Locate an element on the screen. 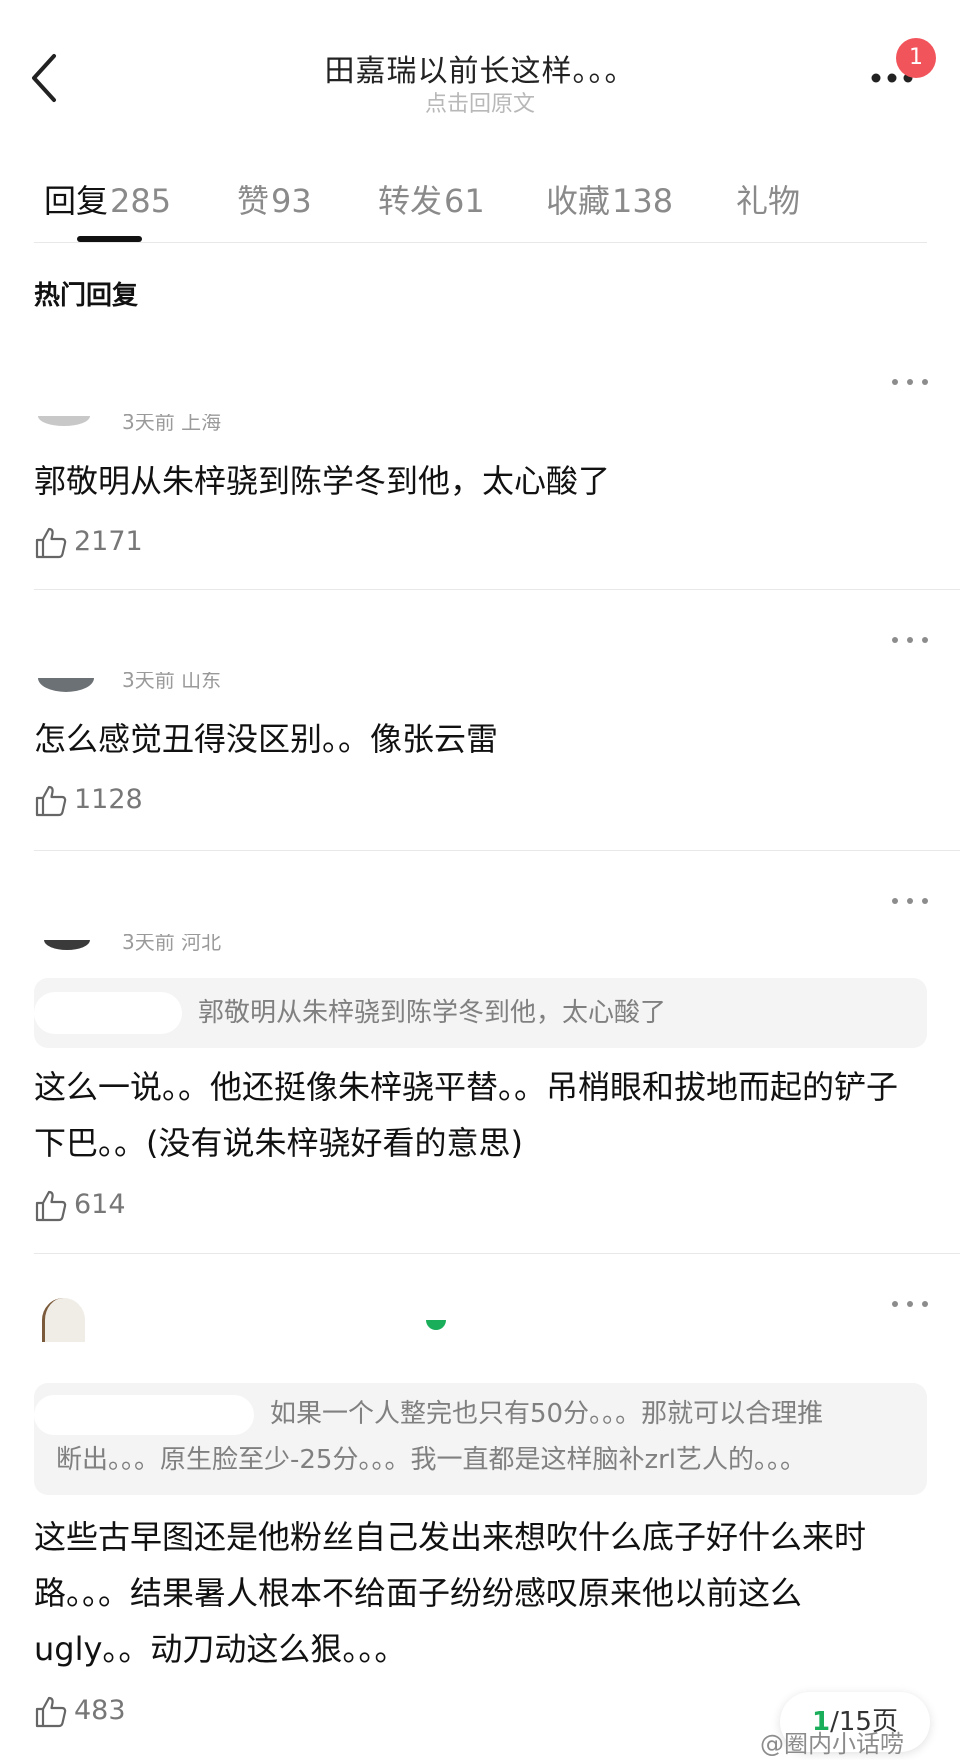  like-button: 2171 is located at coordinates (94, 544).